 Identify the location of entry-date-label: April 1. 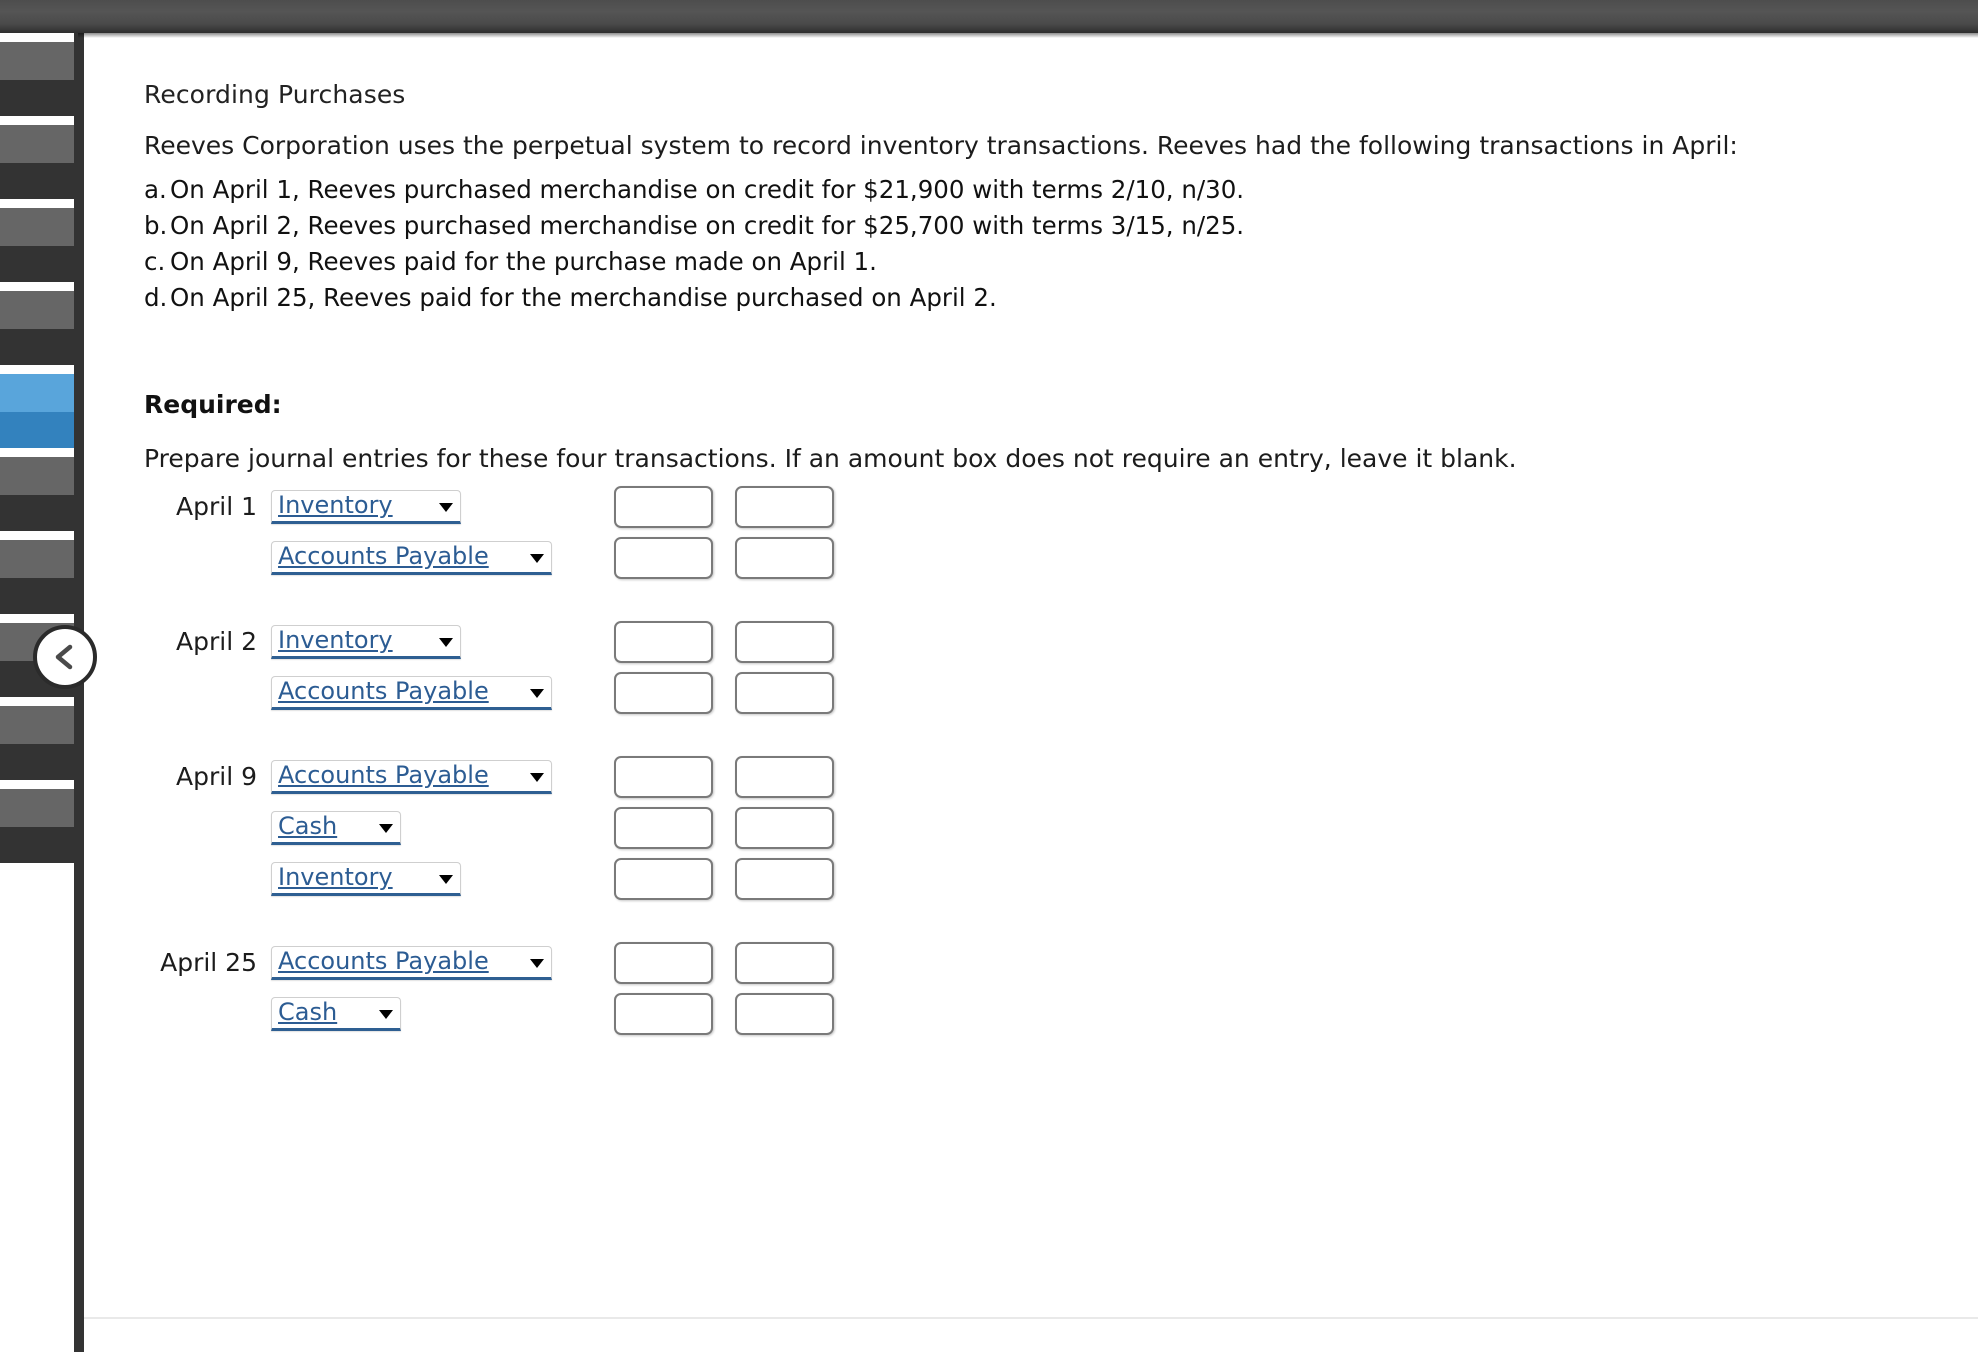
(216, 506).